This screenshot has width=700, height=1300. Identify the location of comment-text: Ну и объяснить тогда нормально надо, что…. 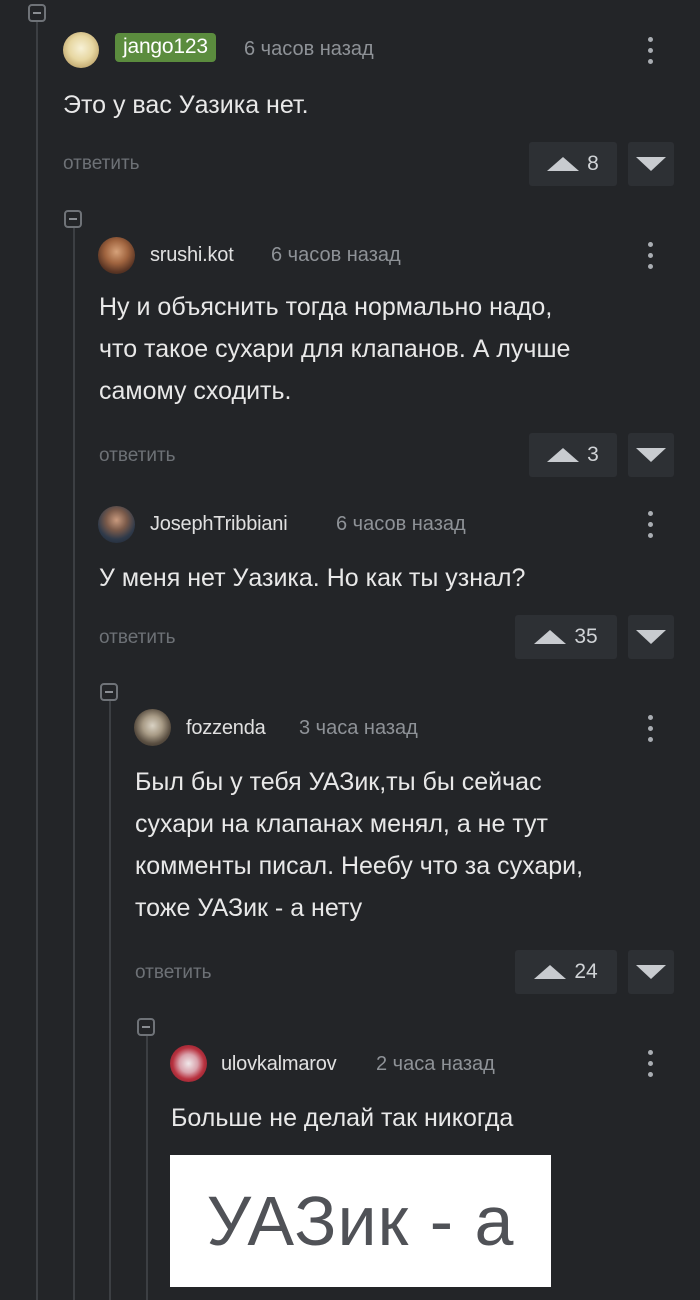
(335, 349).